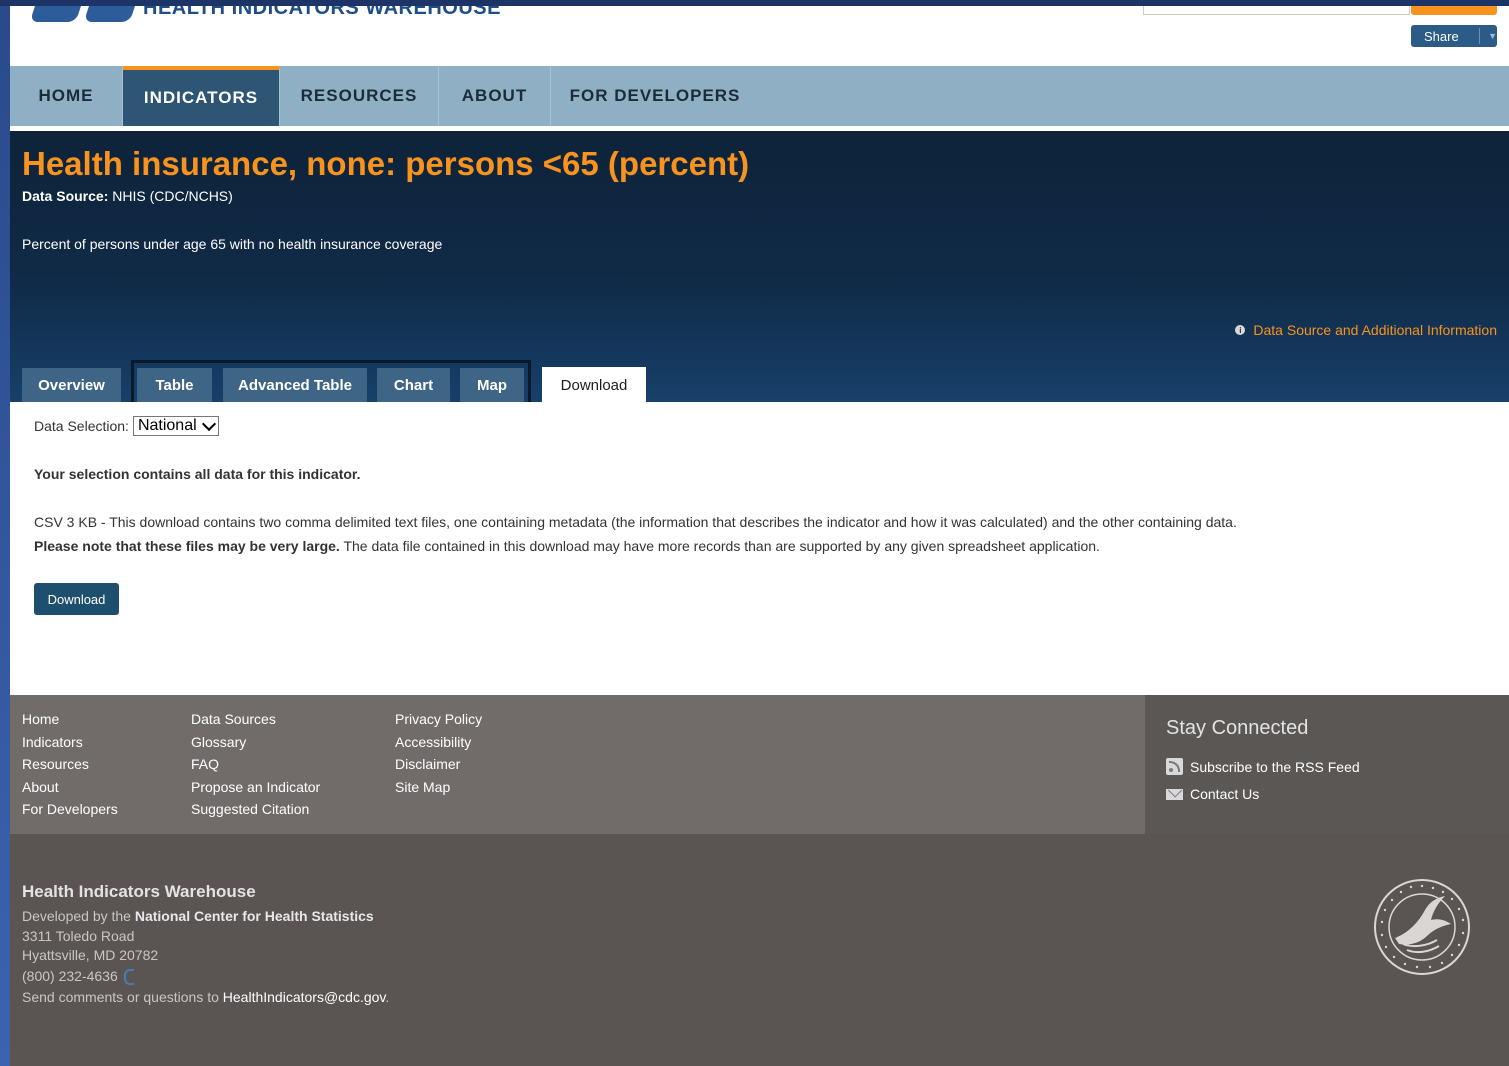 This screenshot has height=1066, width=1509. I want to click on hhs-seal-icon, so click(1422, 927).